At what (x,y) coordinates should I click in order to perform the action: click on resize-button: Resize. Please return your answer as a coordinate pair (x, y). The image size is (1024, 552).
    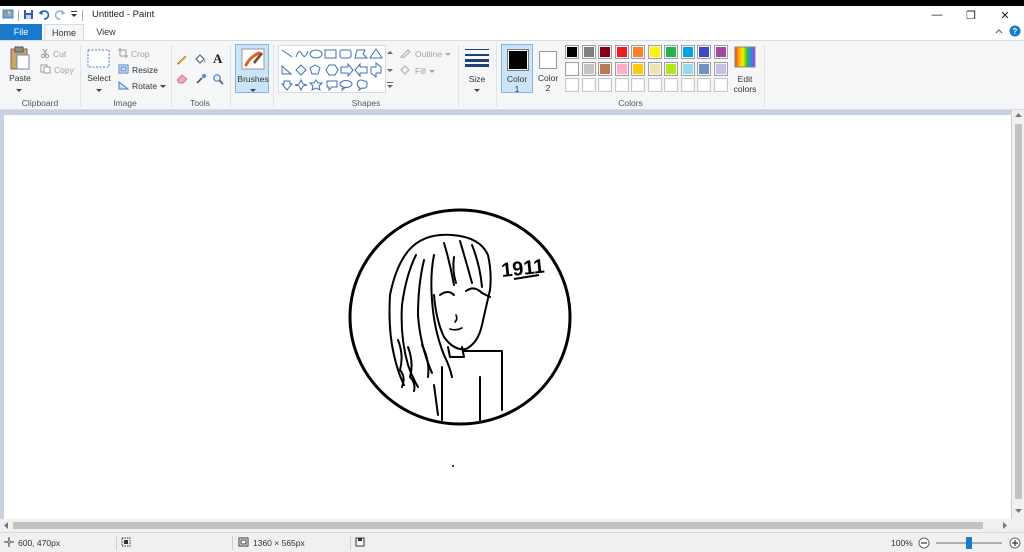
    Looking at the image, I should click on (138, 69).